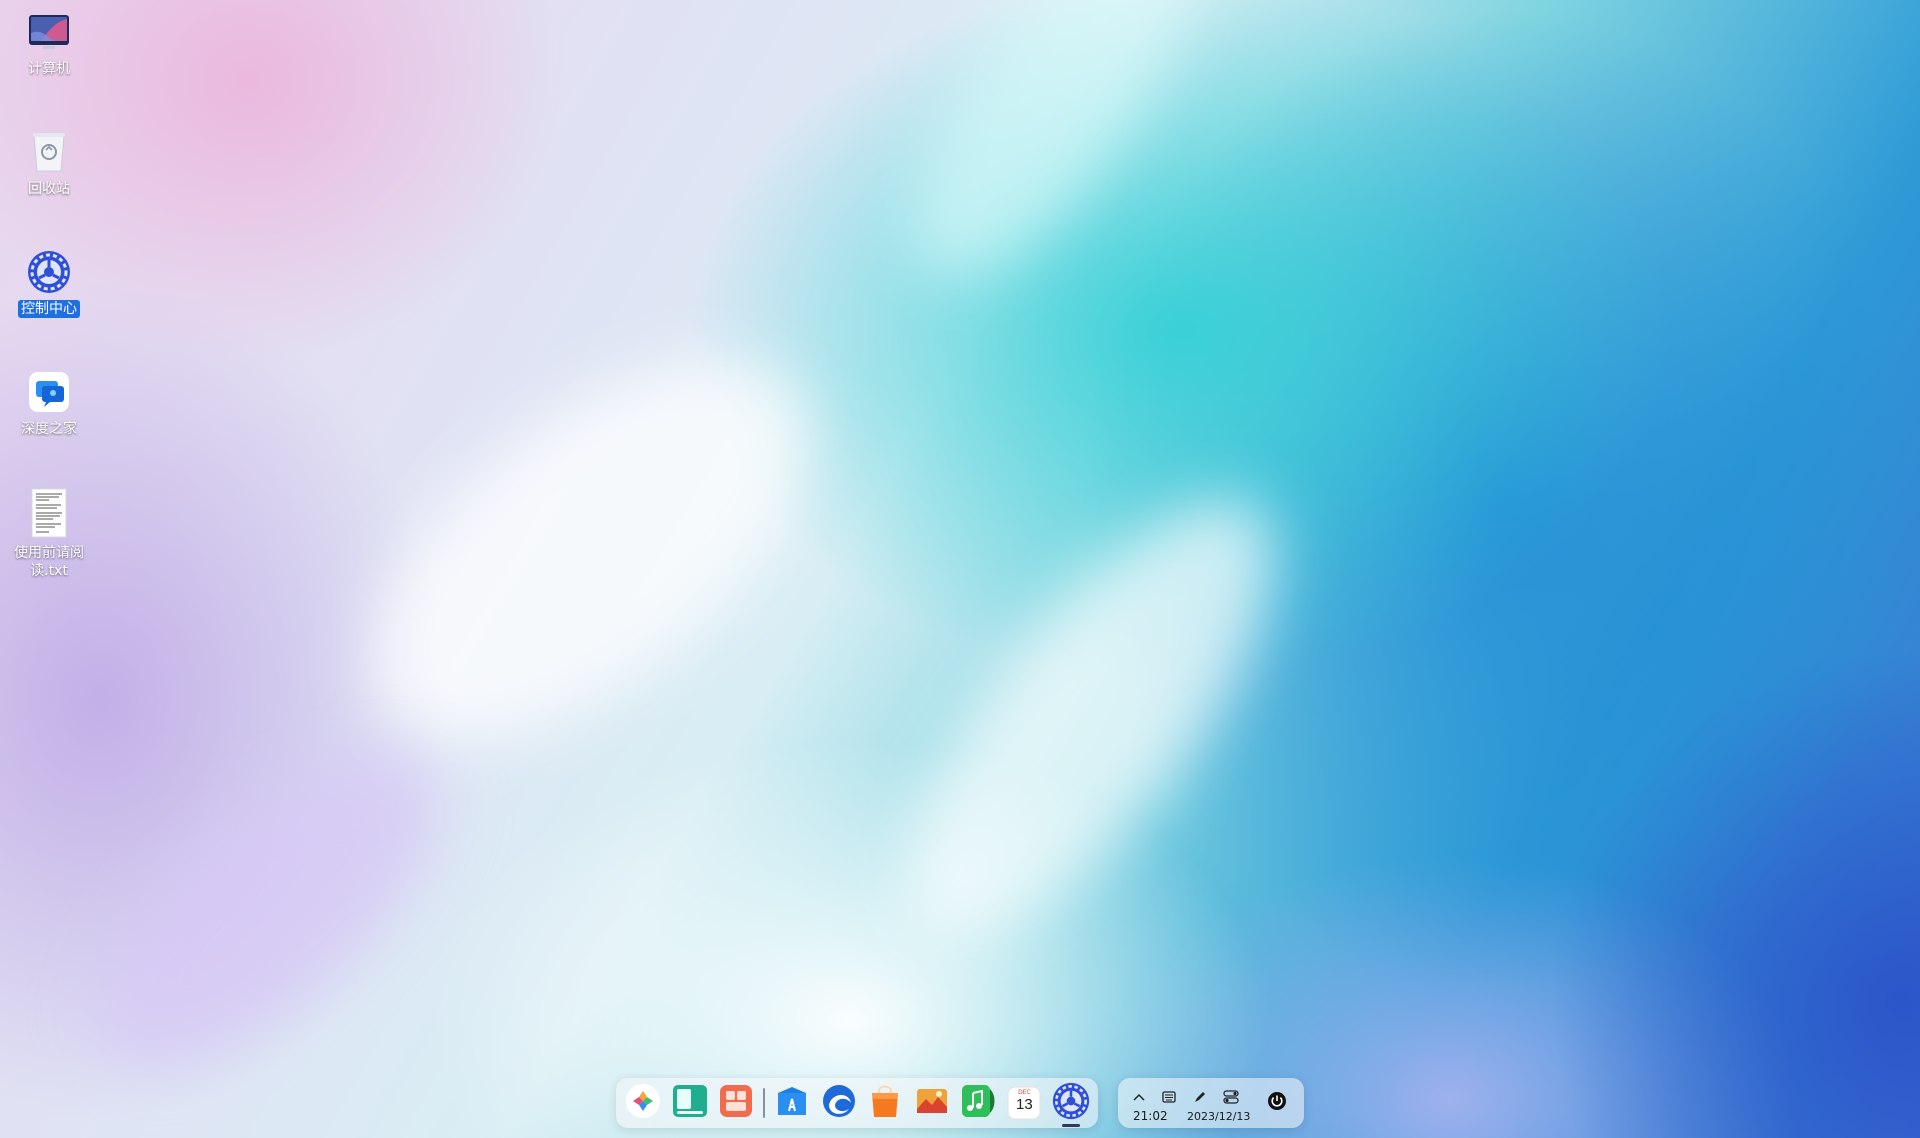 This screenshot has height=1138, width=1920. I want to click on shopping-bag-icon, so click(885, 1103).